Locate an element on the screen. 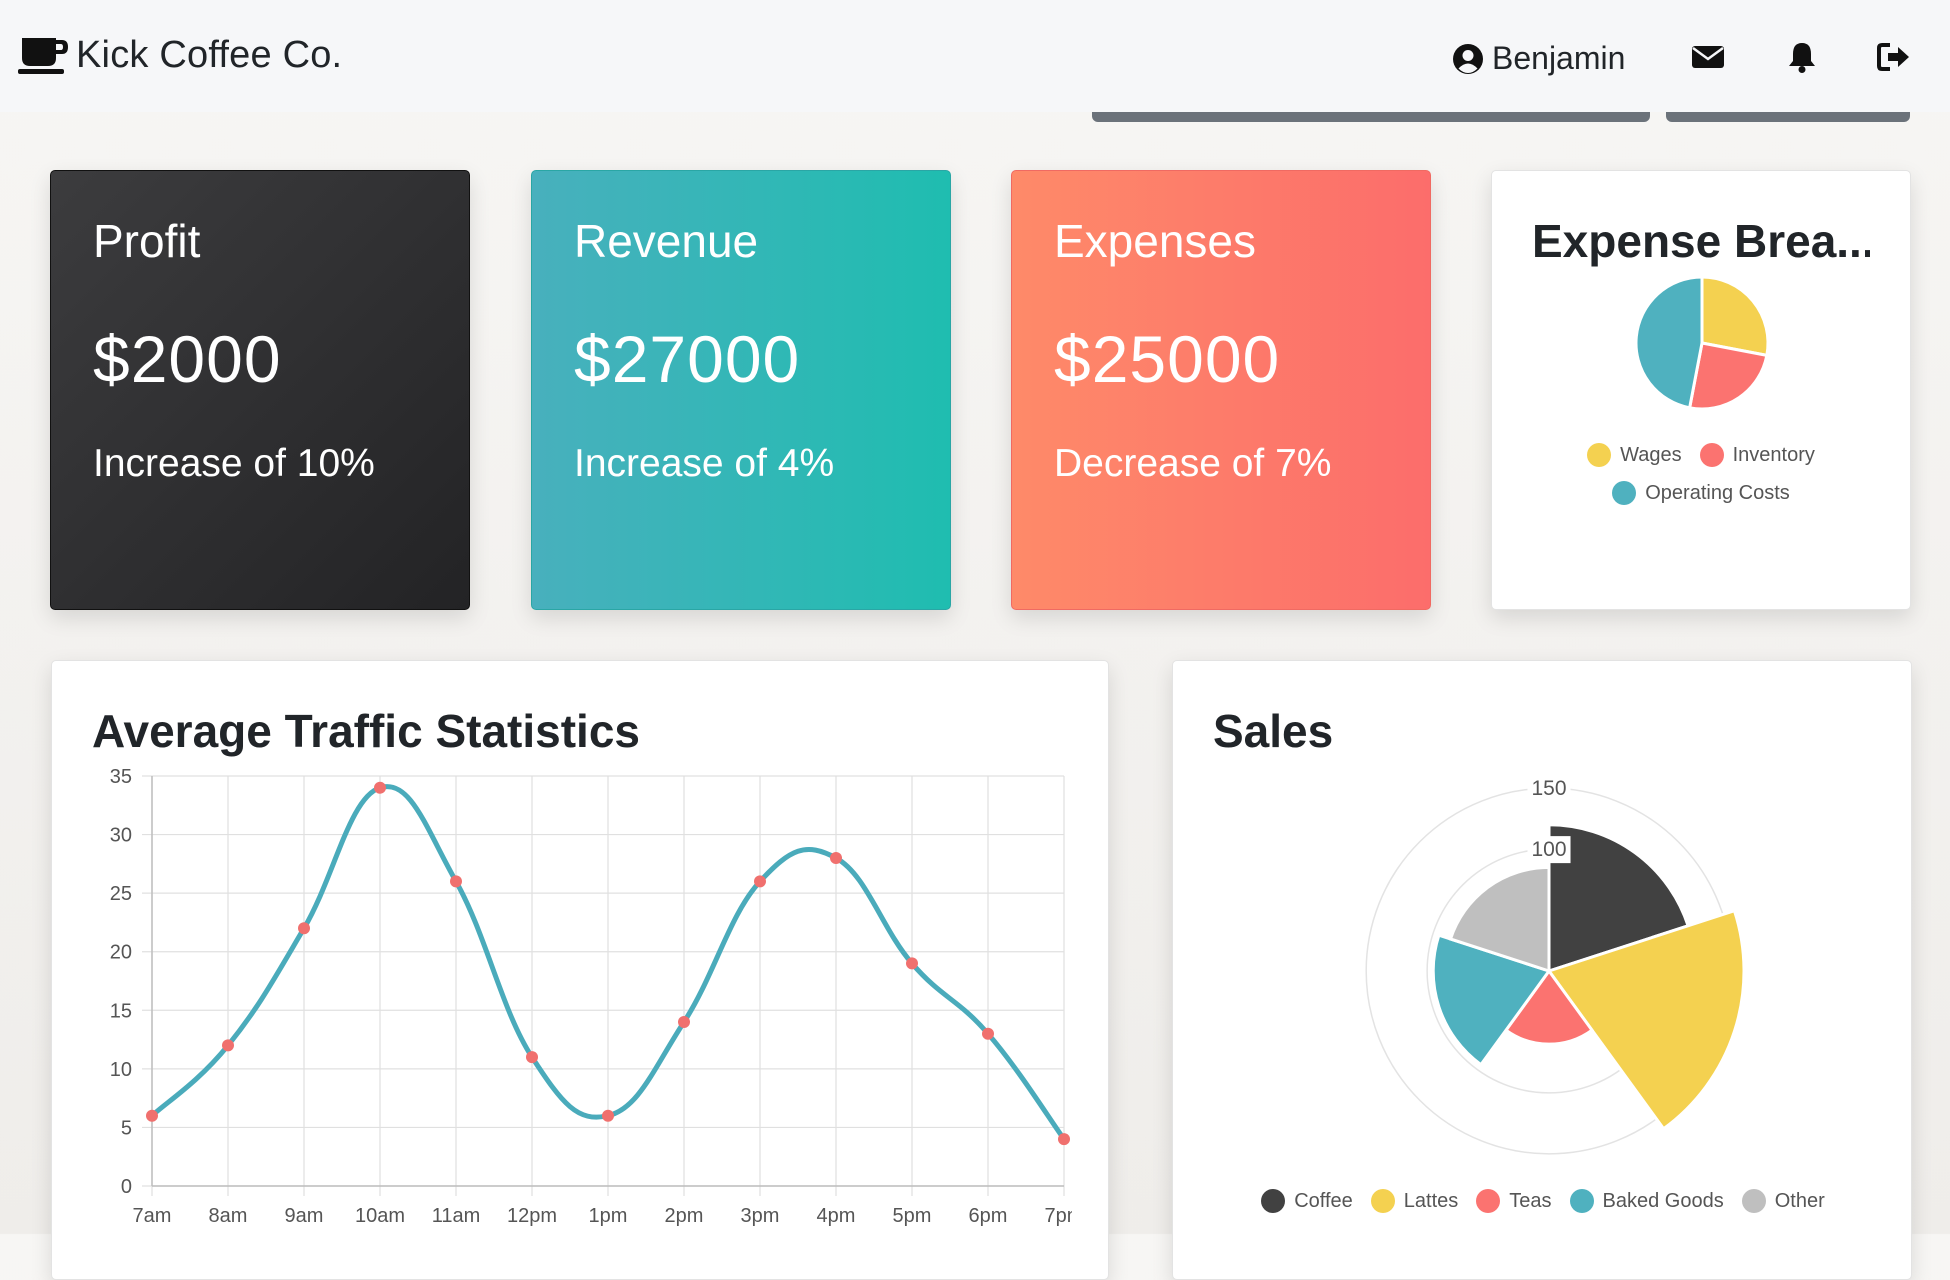 The image size is (1950, 1280). y-tick-label: 25 is located at coordinates (121, 894).